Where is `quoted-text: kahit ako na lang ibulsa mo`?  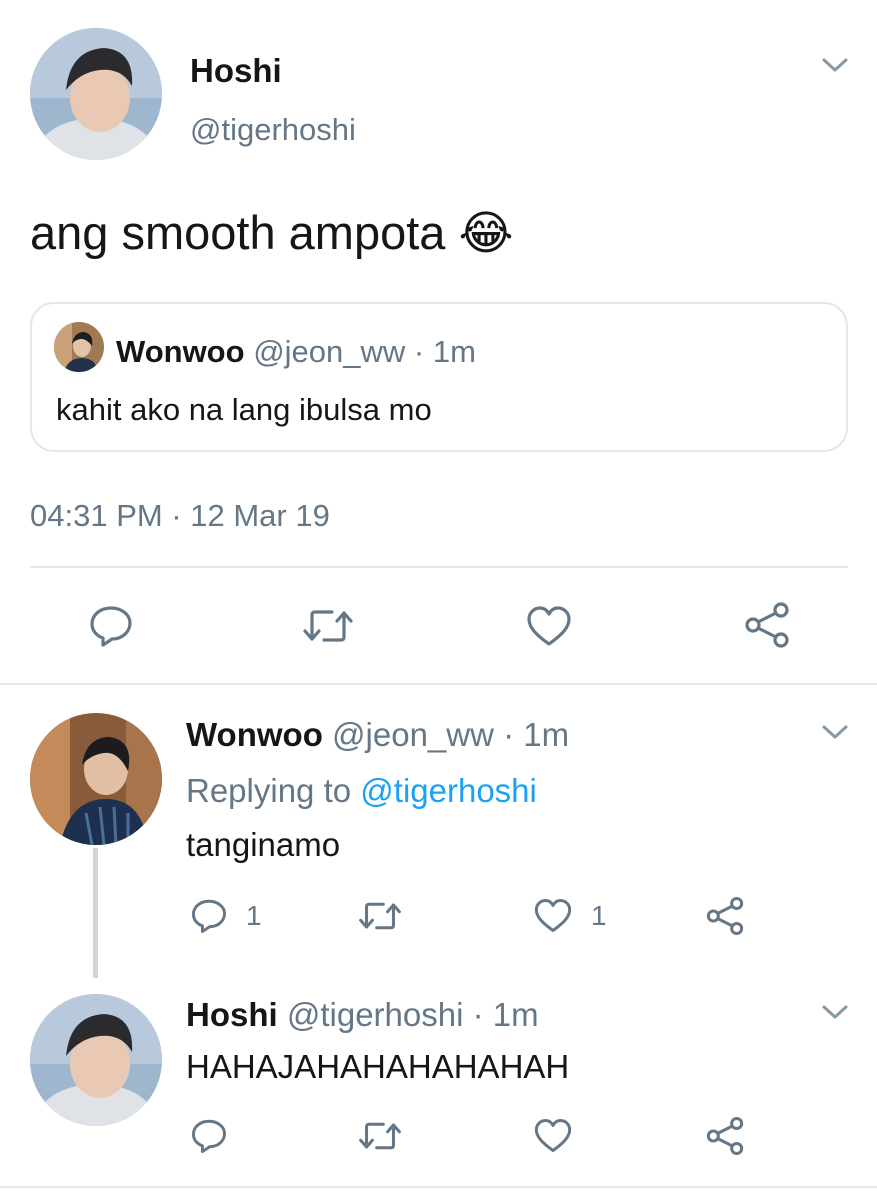 quoted-text: kahit ako na lang ibulsa mo is located at coordinates (244, 409).